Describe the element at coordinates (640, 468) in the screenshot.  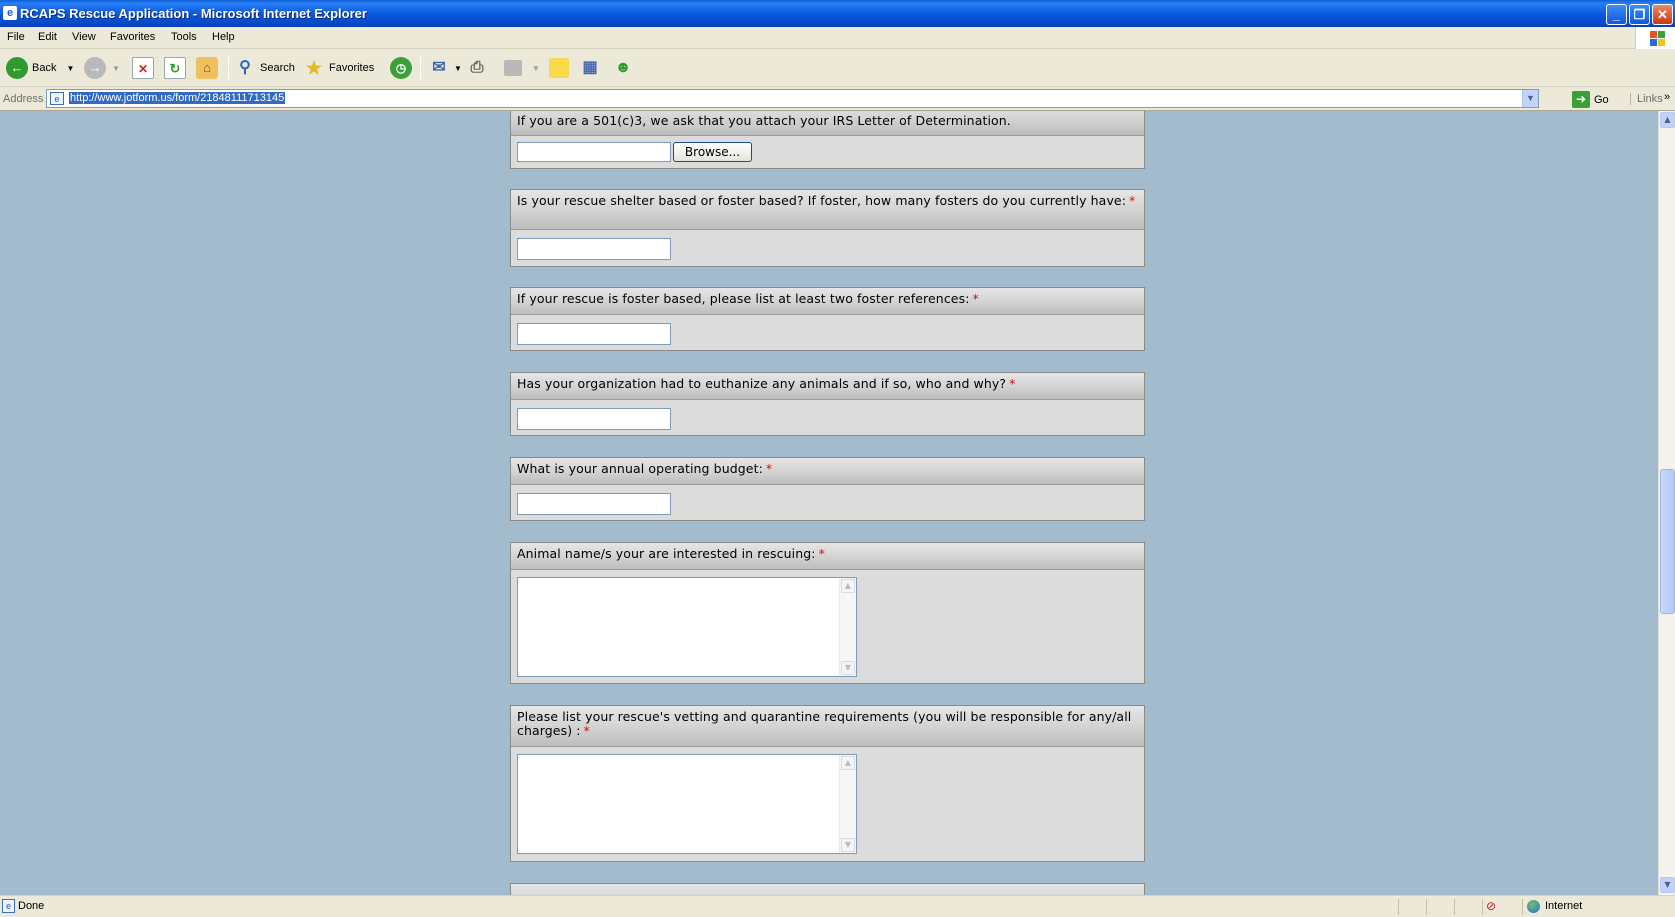
I see `question-label: What is your annual operating budget:` at that location.